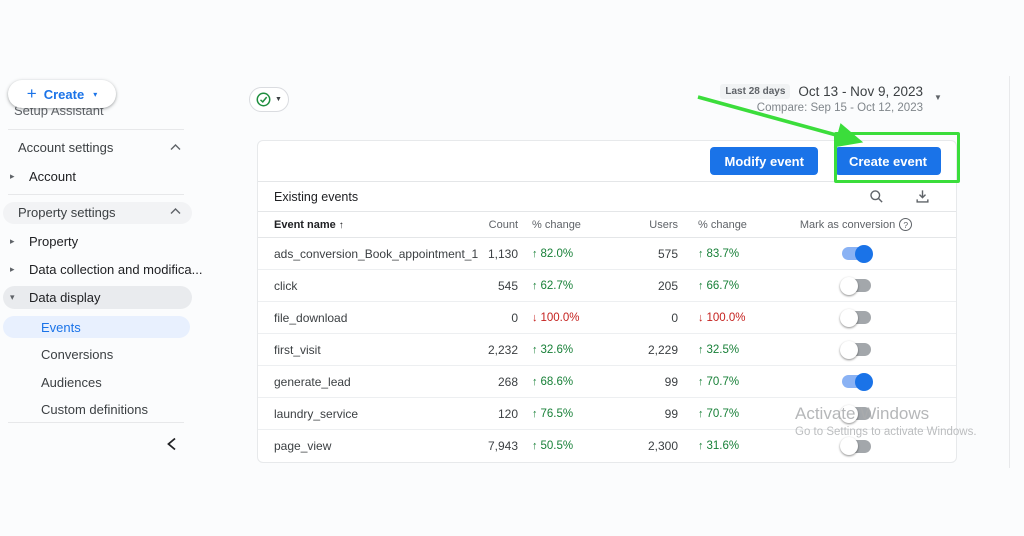 The width and height of the screenshot is (1024, 536). I want to click on users-change: ↑ 83.7%, so click(732, 254).